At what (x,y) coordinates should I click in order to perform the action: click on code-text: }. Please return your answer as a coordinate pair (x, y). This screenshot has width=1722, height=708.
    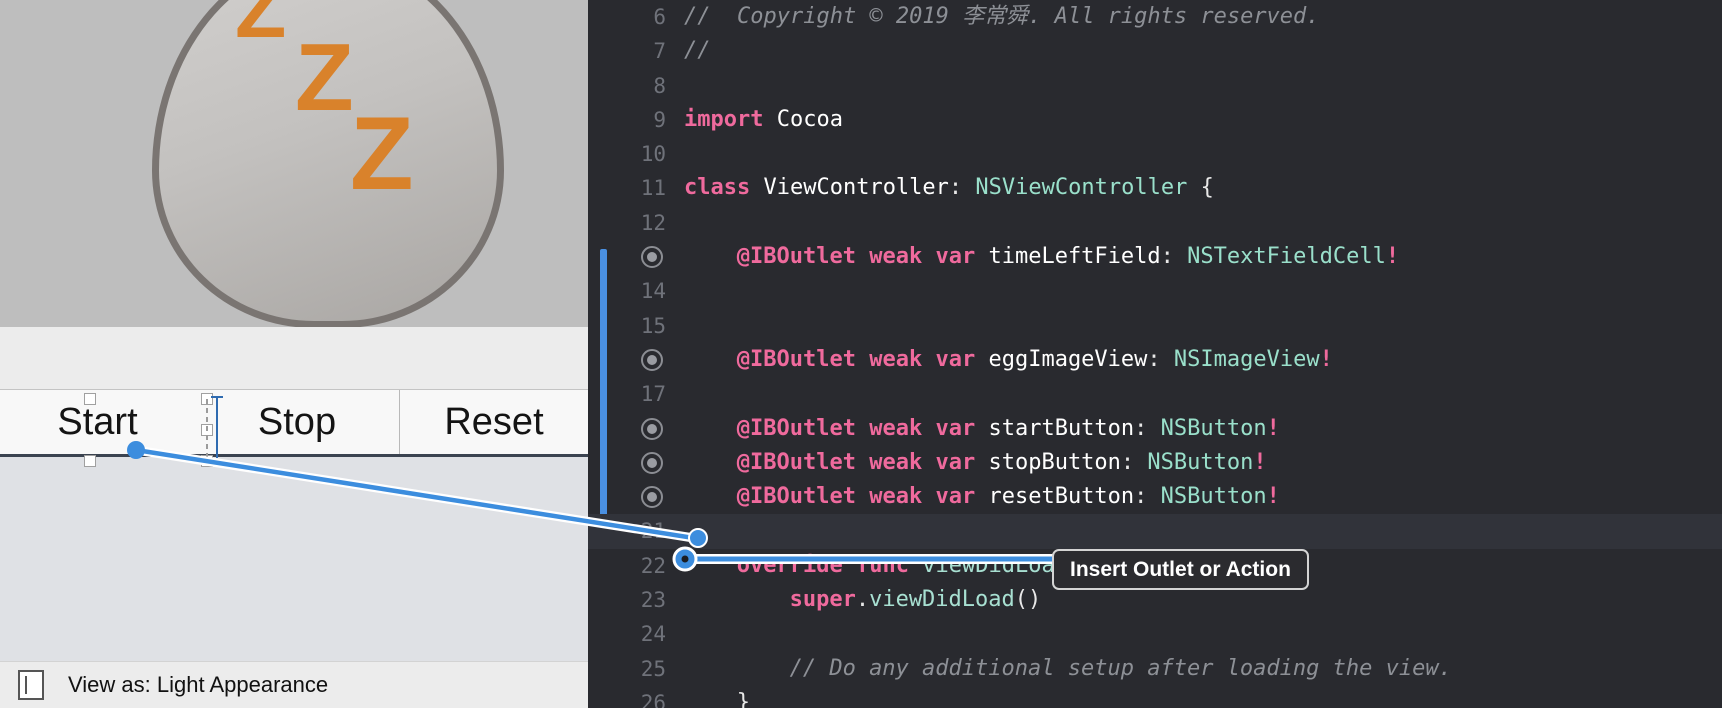
    Looking at the image, I should click on (743, 698).